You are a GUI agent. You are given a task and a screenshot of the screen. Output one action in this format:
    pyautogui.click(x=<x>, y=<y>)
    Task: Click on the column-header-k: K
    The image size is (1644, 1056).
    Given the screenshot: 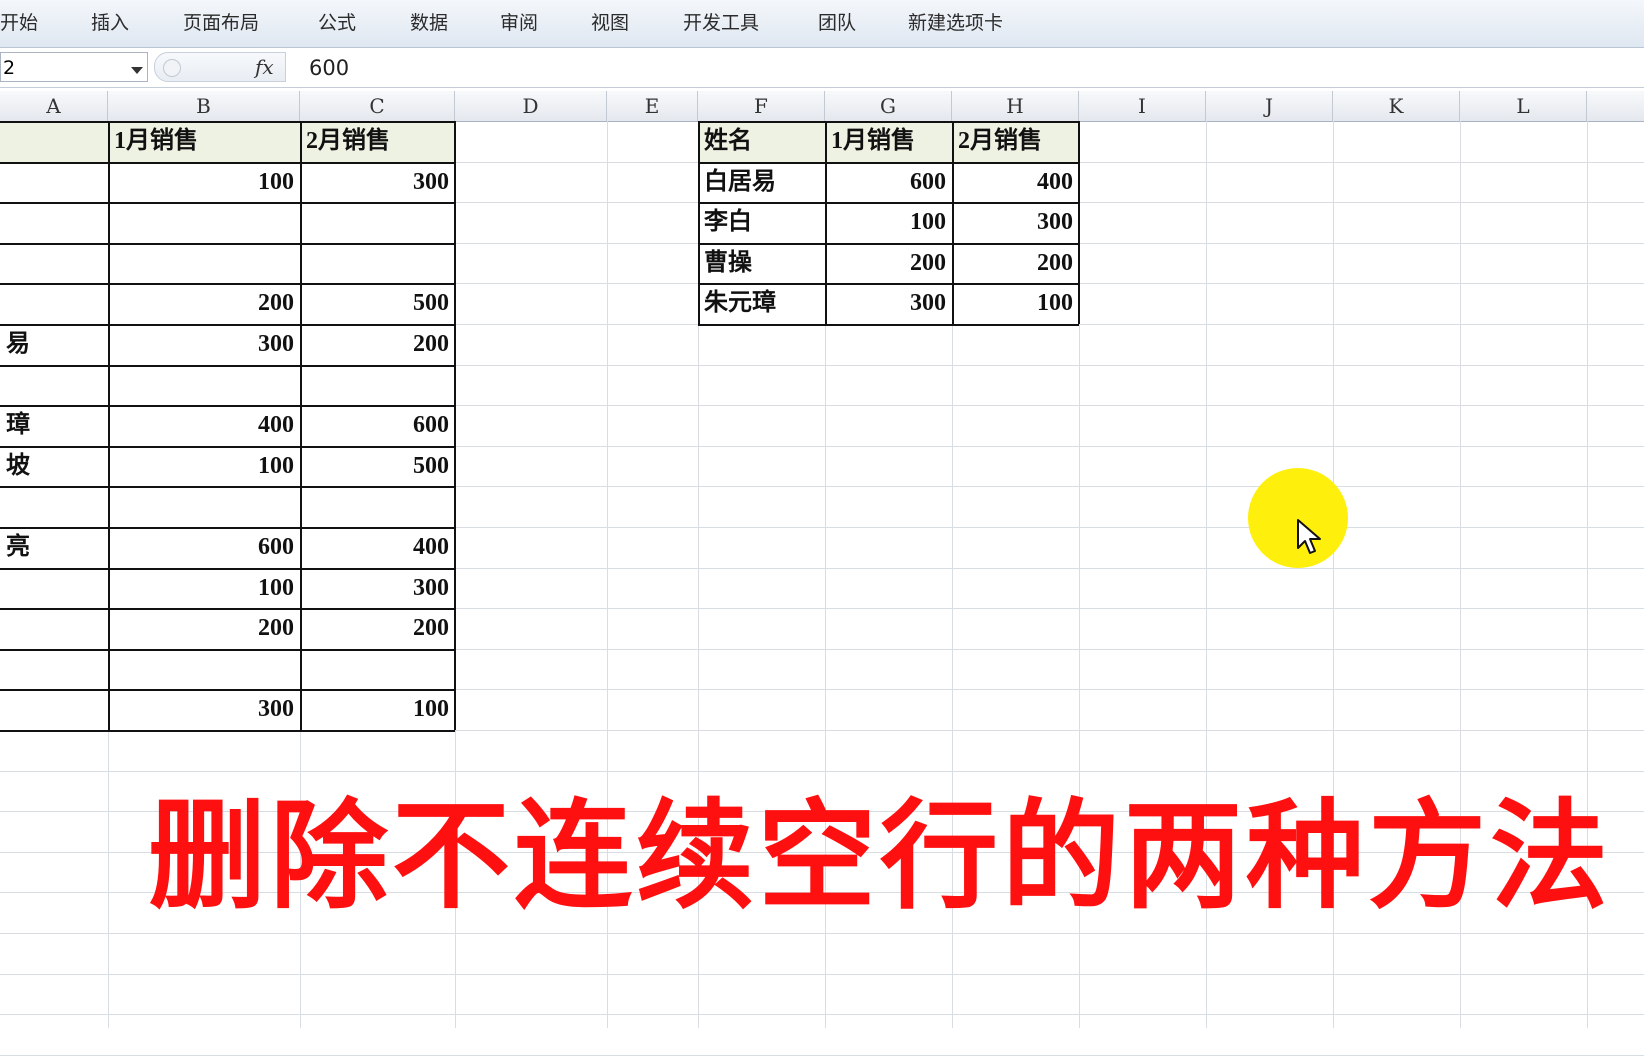 What is the action you would take?
    pyautogui.click(x=1396, y=106)
    